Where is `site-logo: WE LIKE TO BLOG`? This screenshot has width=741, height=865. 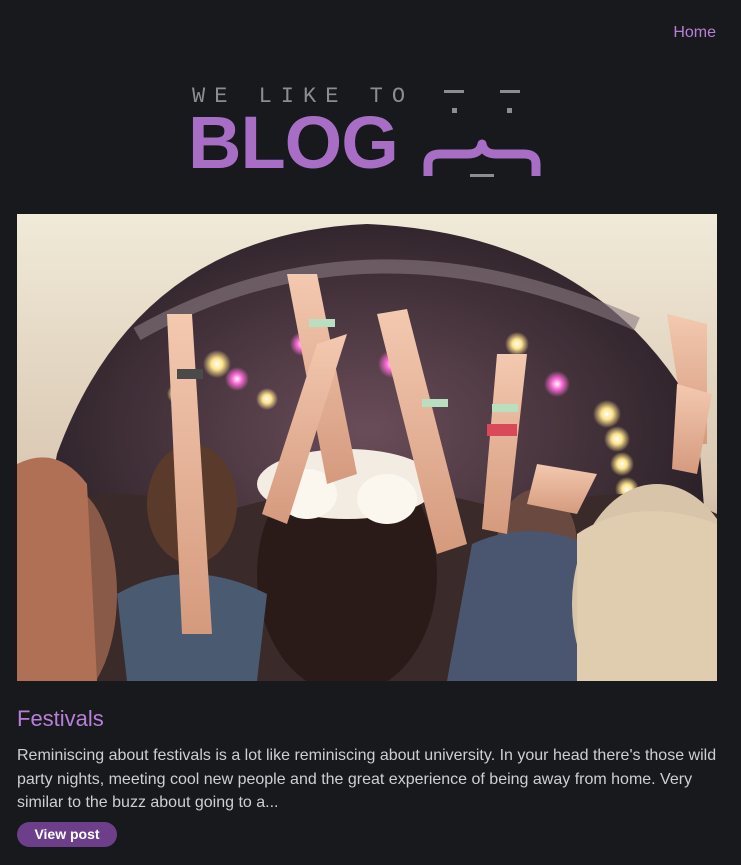 site-logo: WE LIKE TO BLOG is located at coordinates (368, 132).